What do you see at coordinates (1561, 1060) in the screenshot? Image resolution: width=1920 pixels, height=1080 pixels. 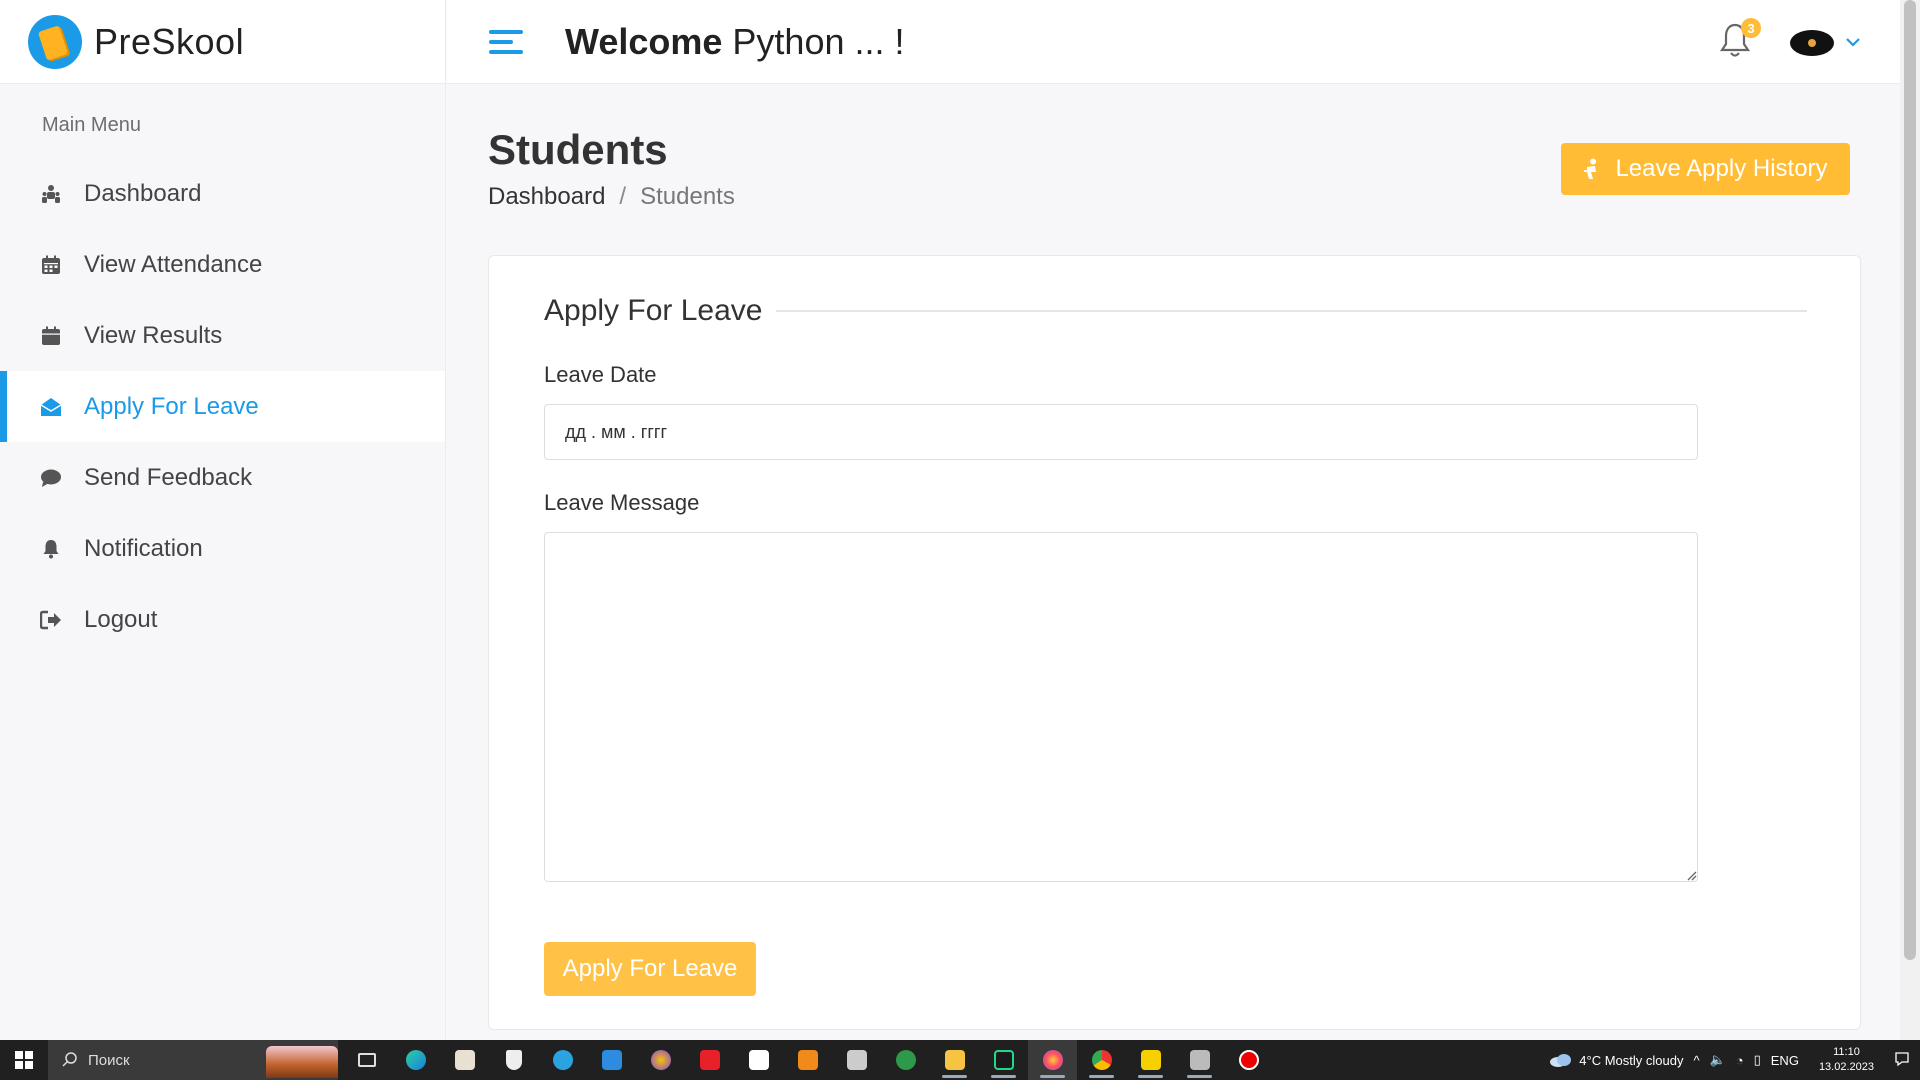 I see `cloud-icon` at bounding box center [1561, 1060].